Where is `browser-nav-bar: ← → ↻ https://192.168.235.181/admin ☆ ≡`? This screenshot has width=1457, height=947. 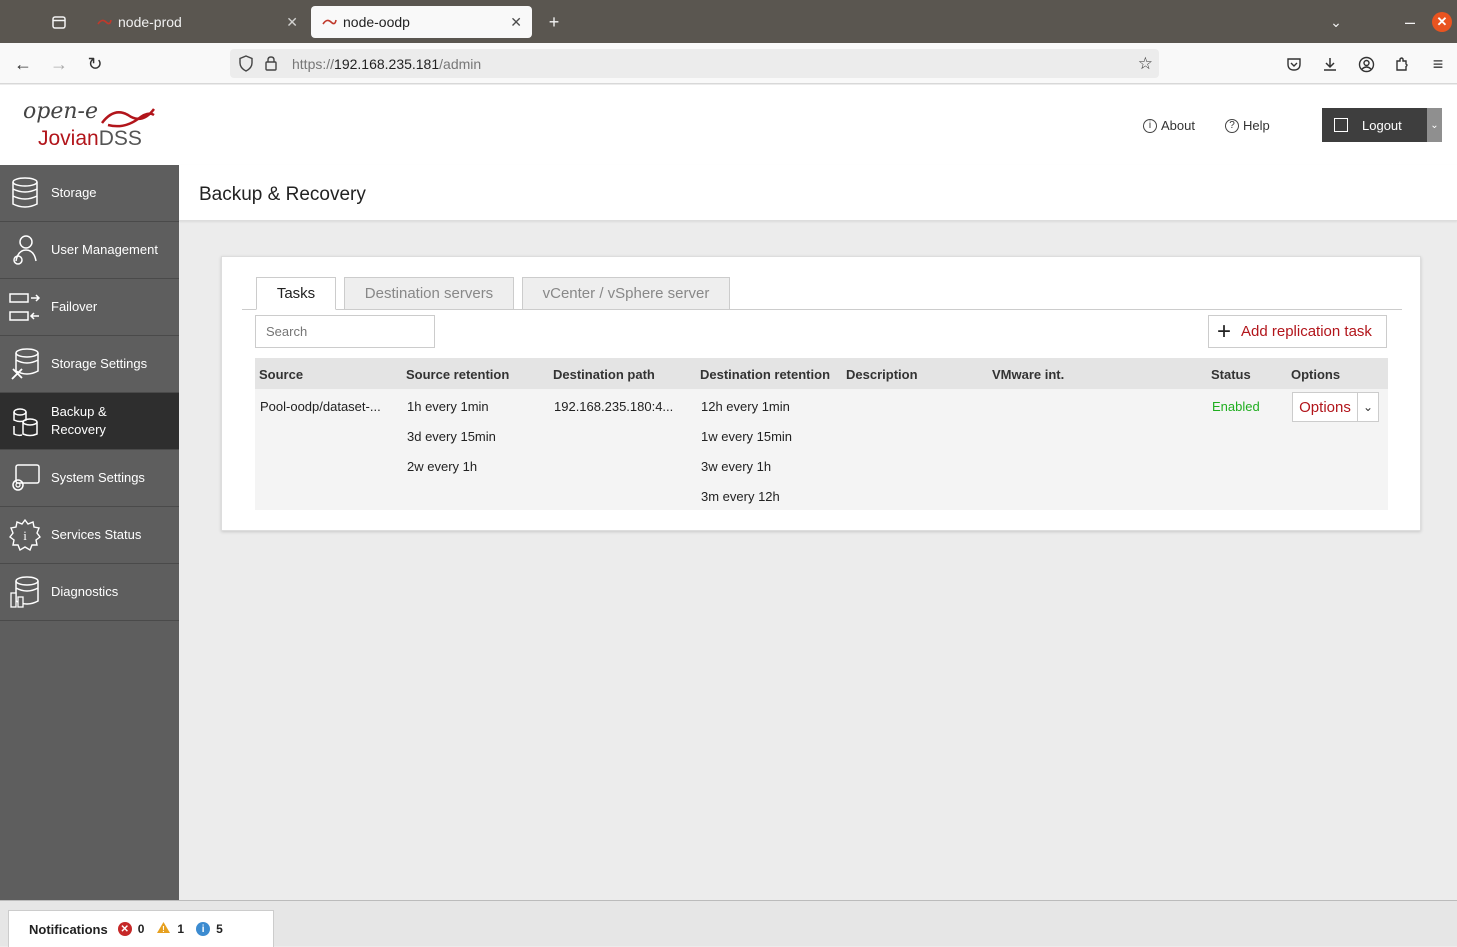 browser-nav-bar: ← → ↻ https://192.168.235.181/admin ☆ ≡ is located at coordinates (728, 63).